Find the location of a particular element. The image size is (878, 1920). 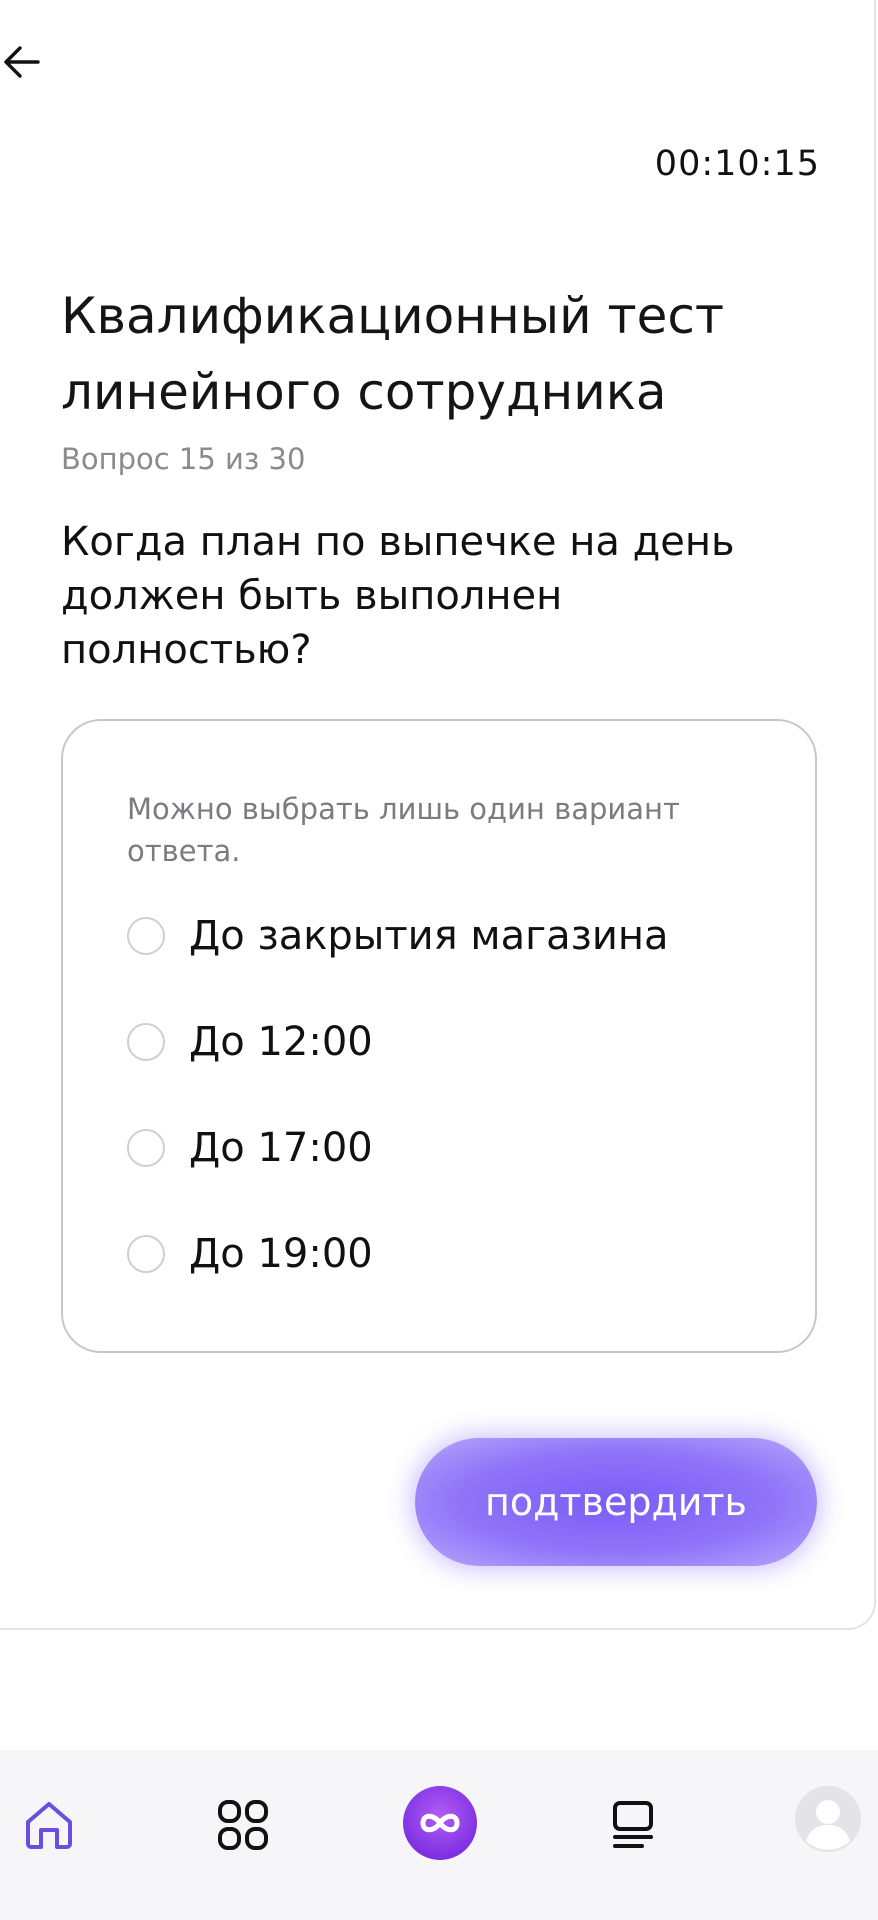

nav-home is located at coordinates (49, 1825).